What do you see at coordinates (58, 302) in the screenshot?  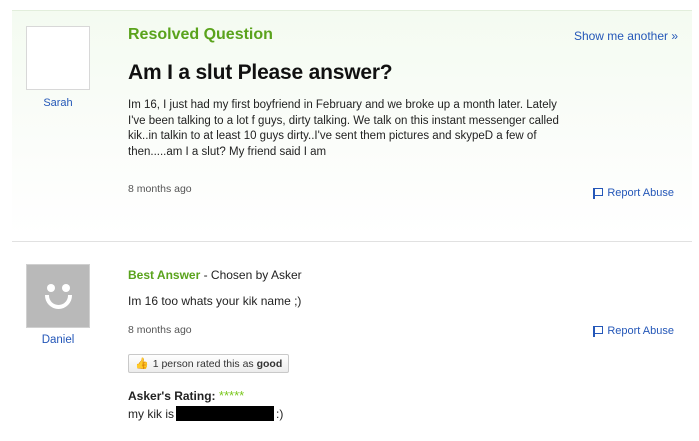 I see `avatar-smile` at bounding box center [58, 302].